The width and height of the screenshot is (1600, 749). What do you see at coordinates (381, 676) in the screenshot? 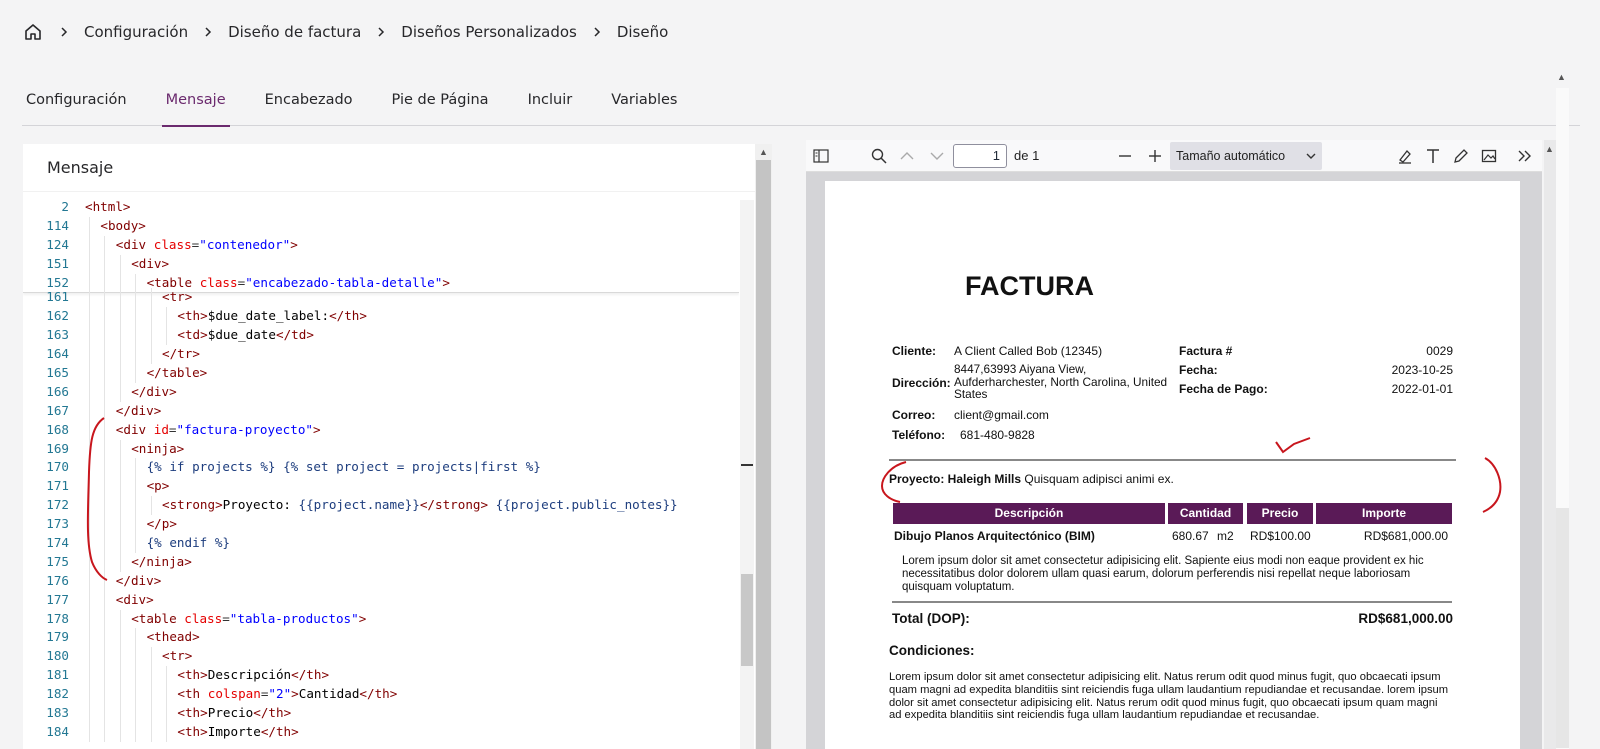
I see `code-line: 181 <th>Descripción</th>` at bounding box center [381, 676].